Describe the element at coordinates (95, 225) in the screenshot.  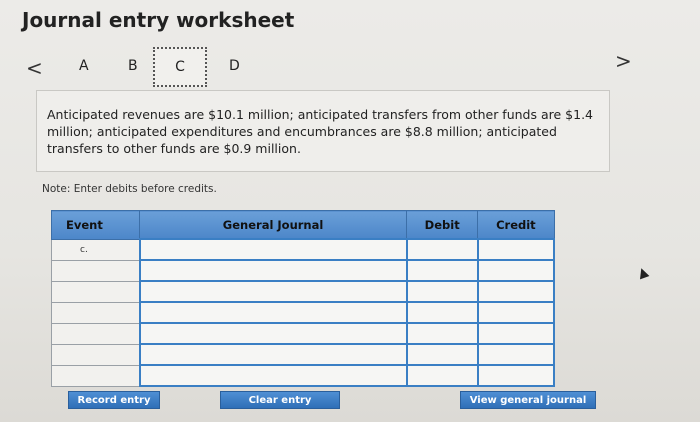
I see `event-column-header: Event` at that location.